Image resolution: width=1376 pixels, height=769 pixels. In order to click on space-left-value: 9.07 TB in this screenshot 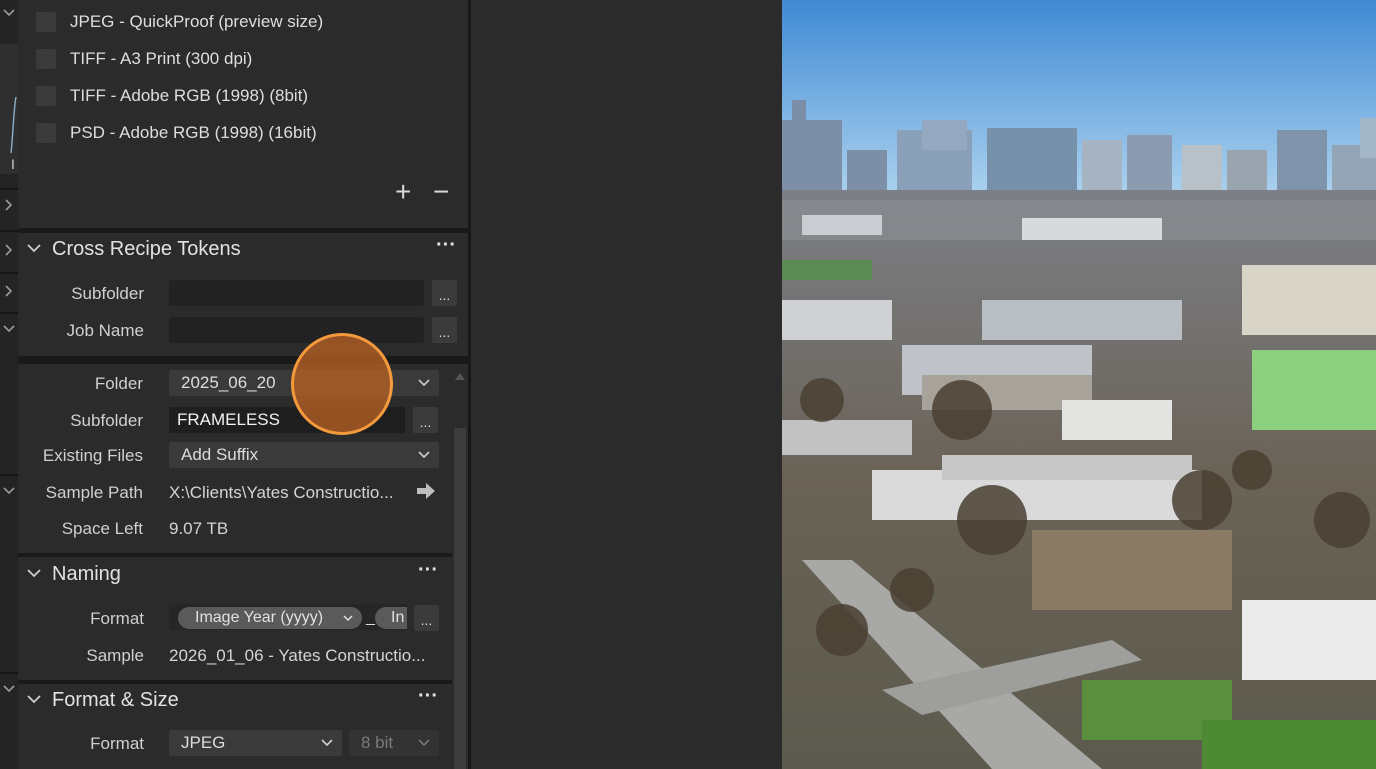, I will do `click(199, 528)`.